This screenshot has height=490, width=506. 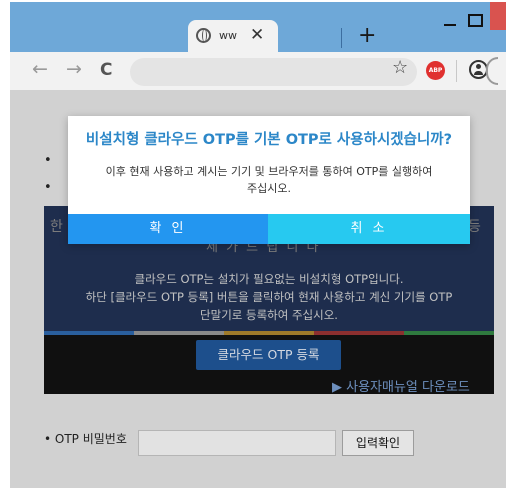 I want to click on toolbar-separator, so click(x=456, y=71).